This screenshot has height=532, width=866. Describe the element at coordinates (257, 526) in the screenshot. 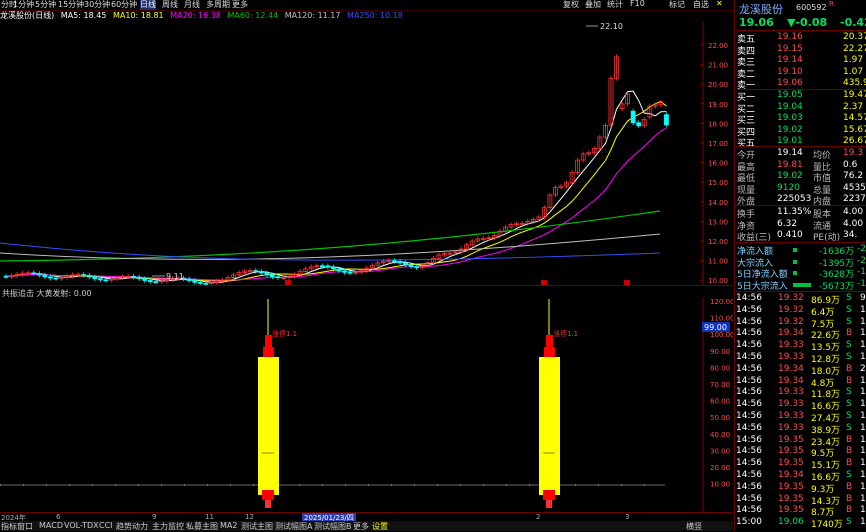

I see `tab-test-main: 测试主图` at that location.